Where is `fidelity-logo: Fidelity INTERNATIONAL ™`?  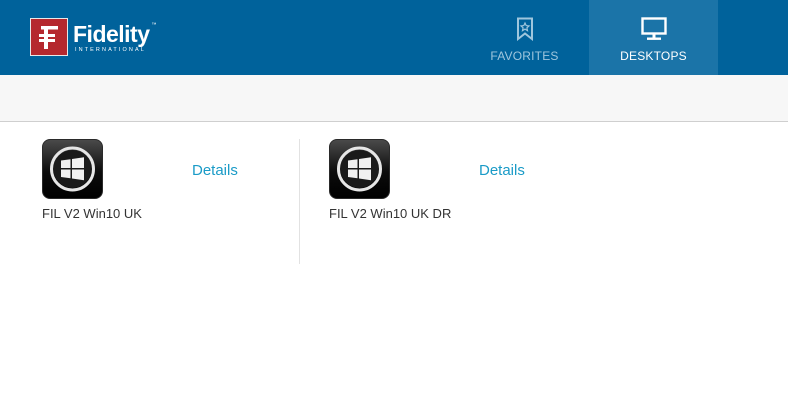
fidelity-logo: Fidelity INTERNATIONAL ™ is located at coordinates (93, 37).